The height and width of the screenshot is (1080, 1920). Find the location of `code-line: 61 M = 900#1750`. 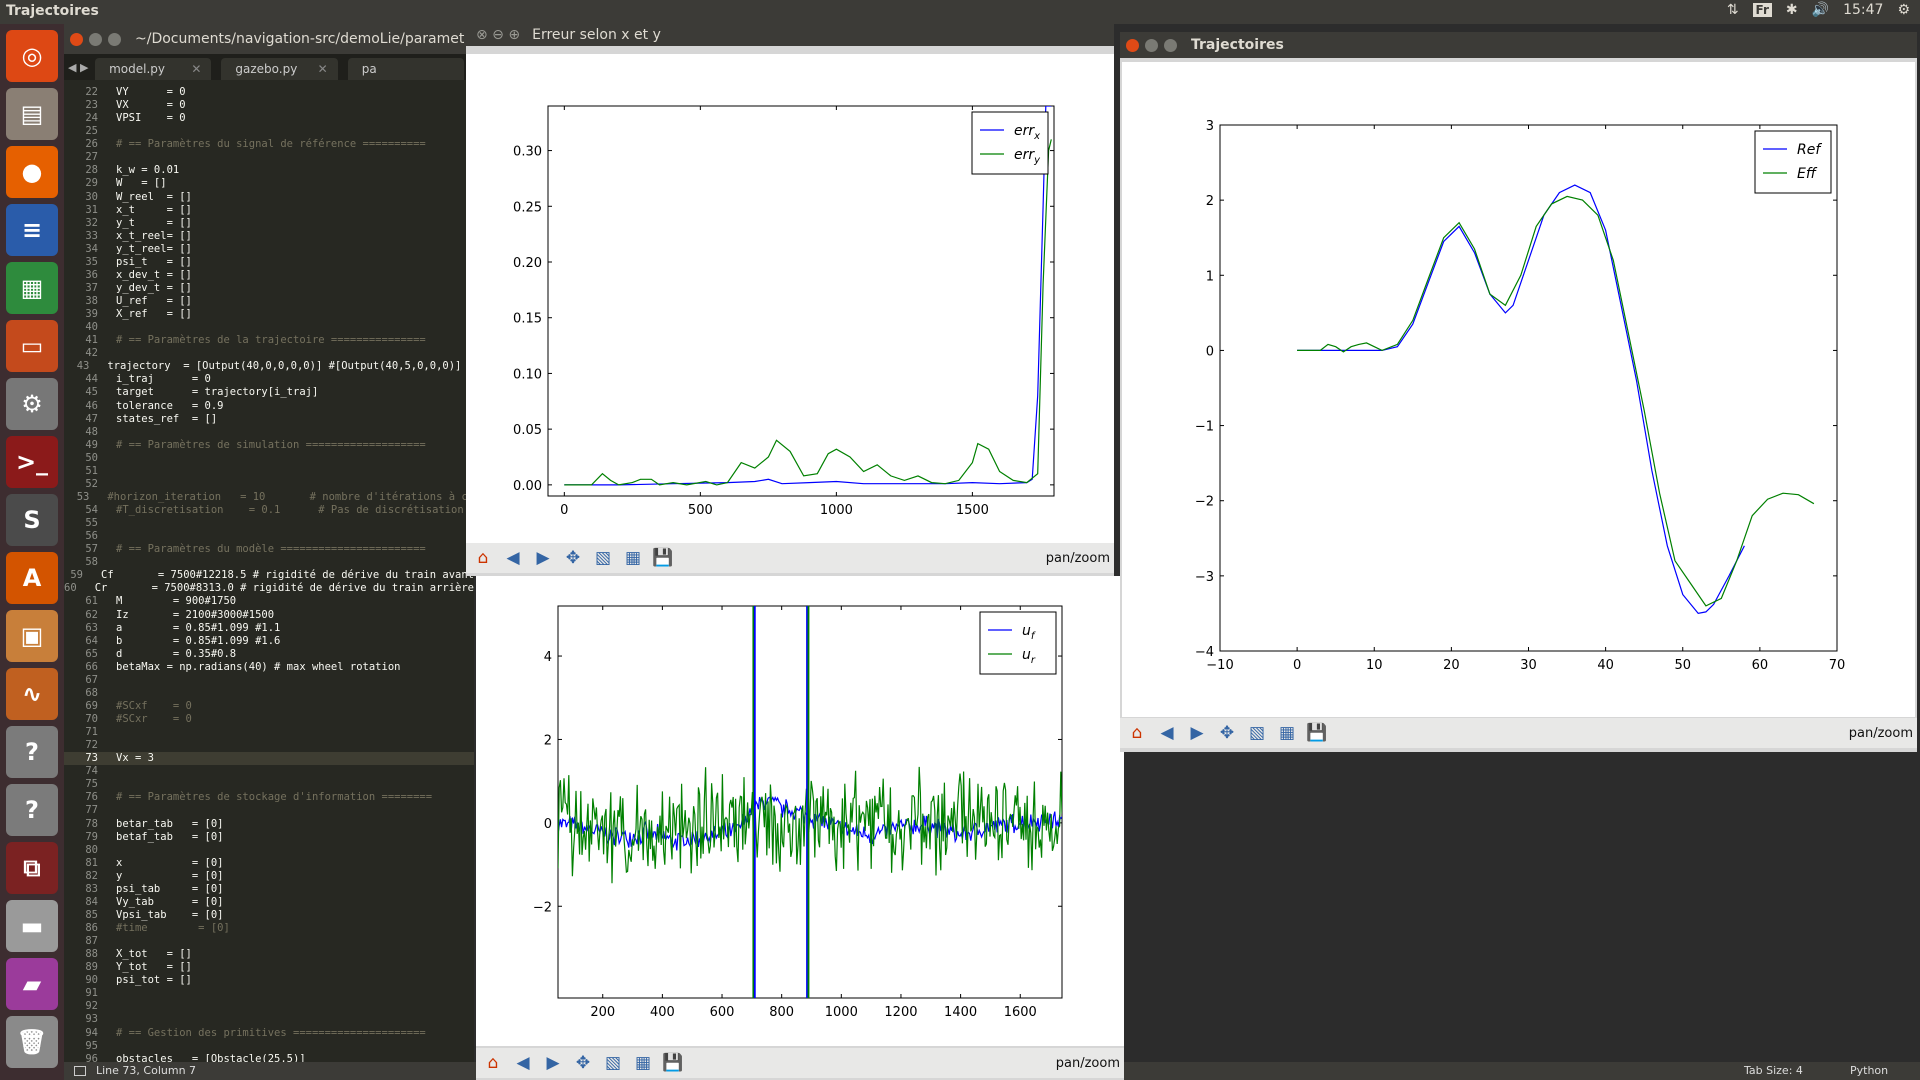

code-line: 61 M = 900#1750 is located at coordinates (269, 601).